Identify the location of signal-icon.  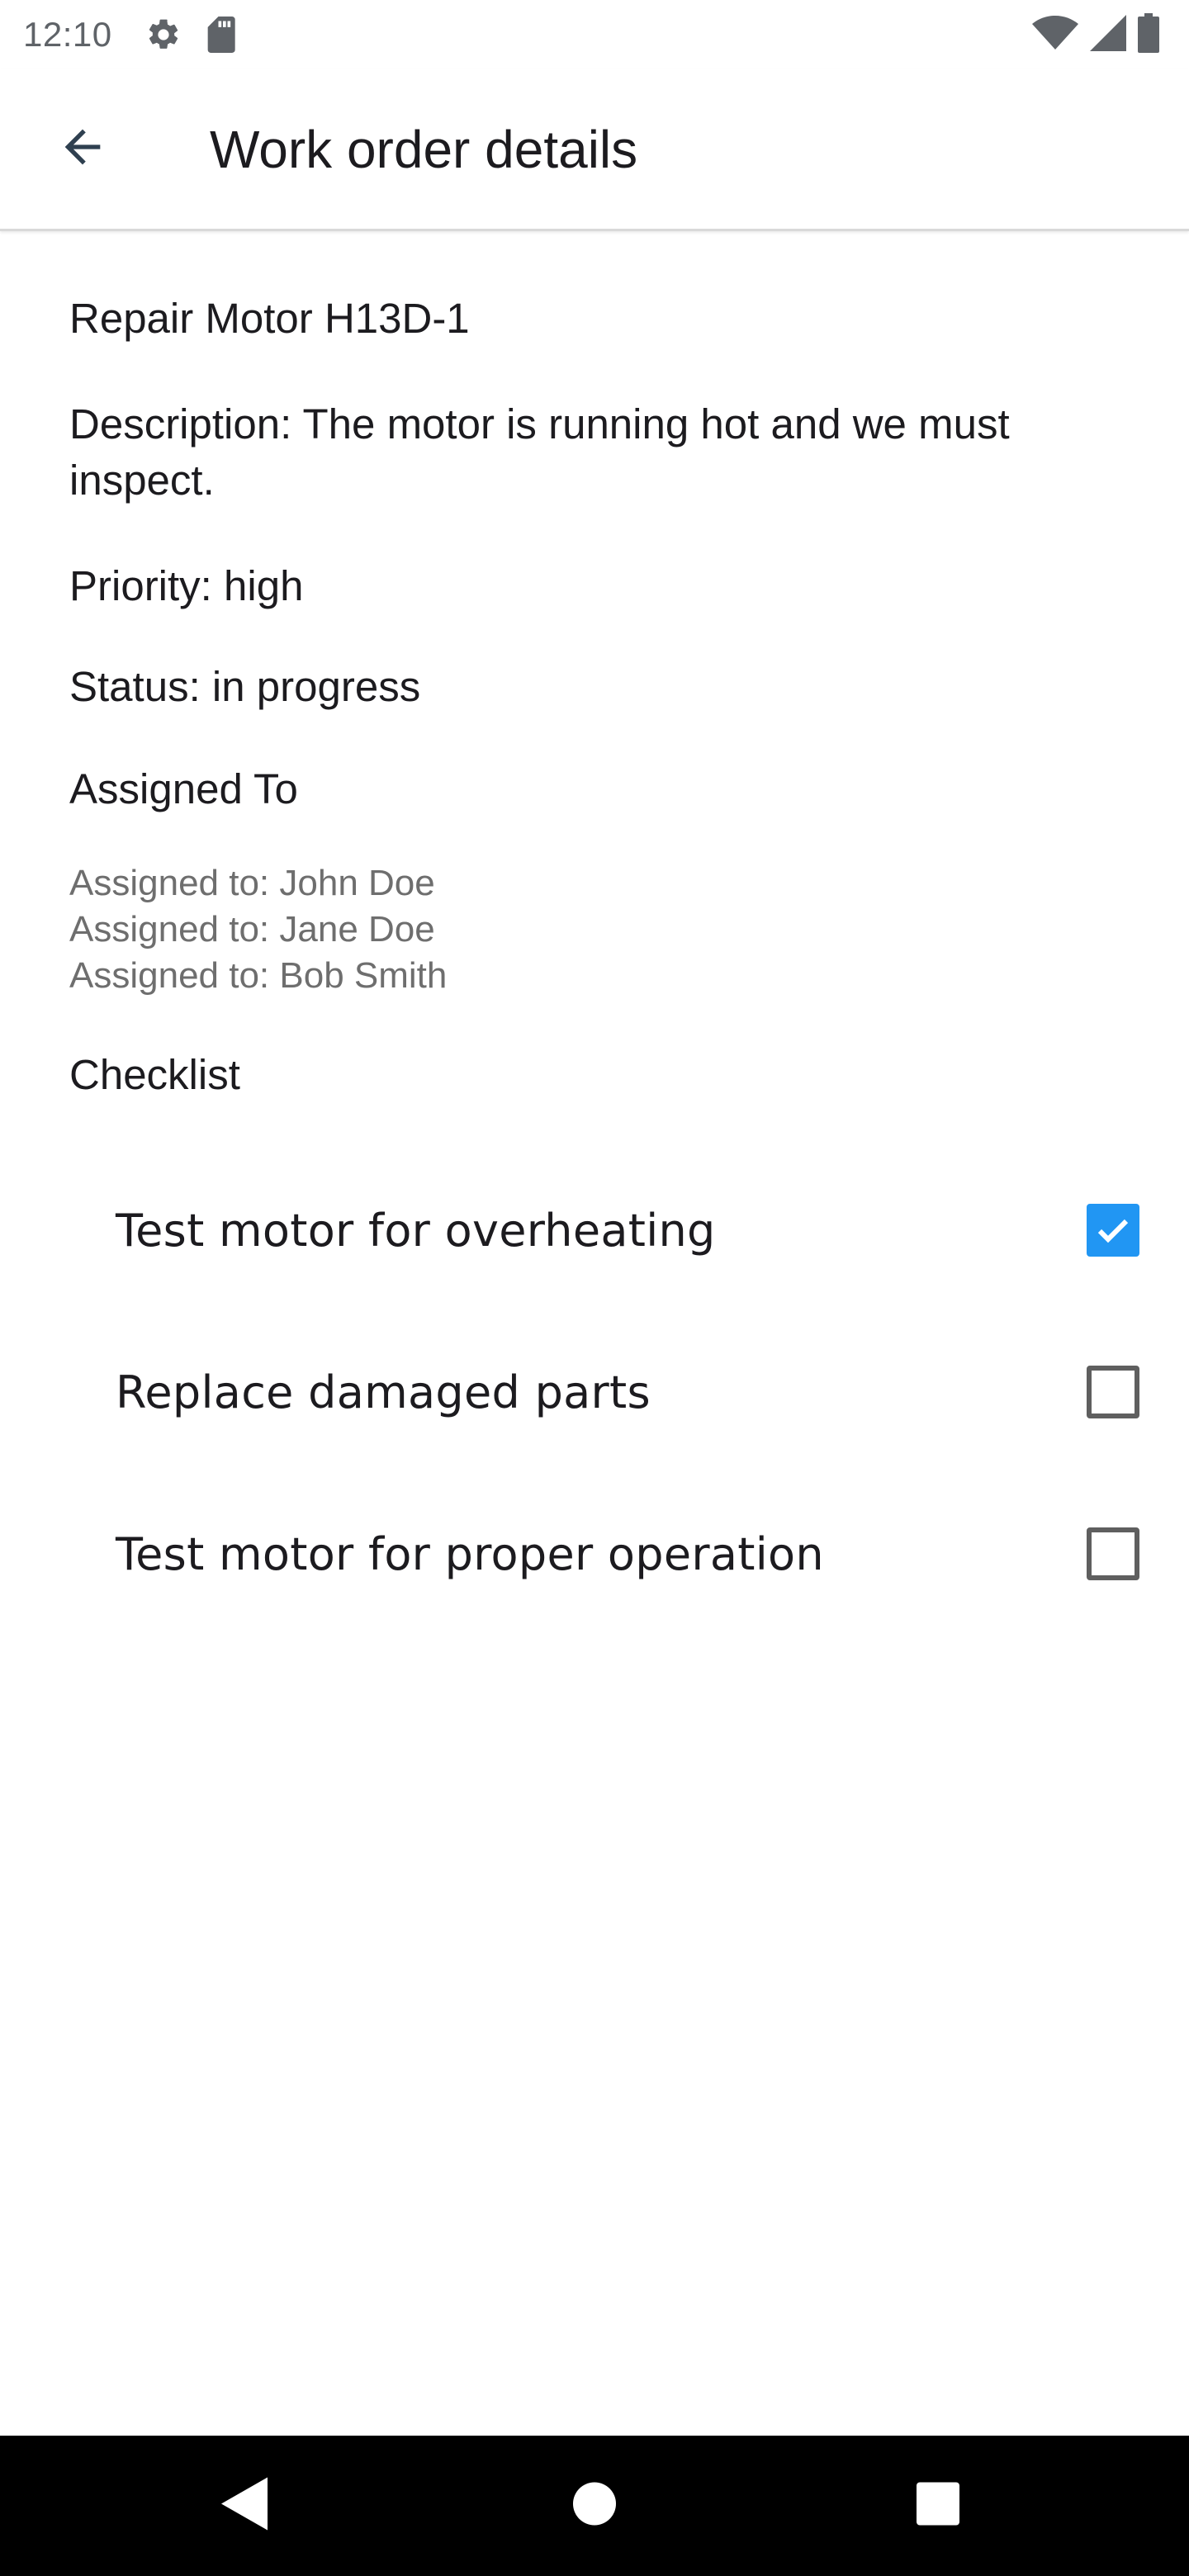
(1108, 33).